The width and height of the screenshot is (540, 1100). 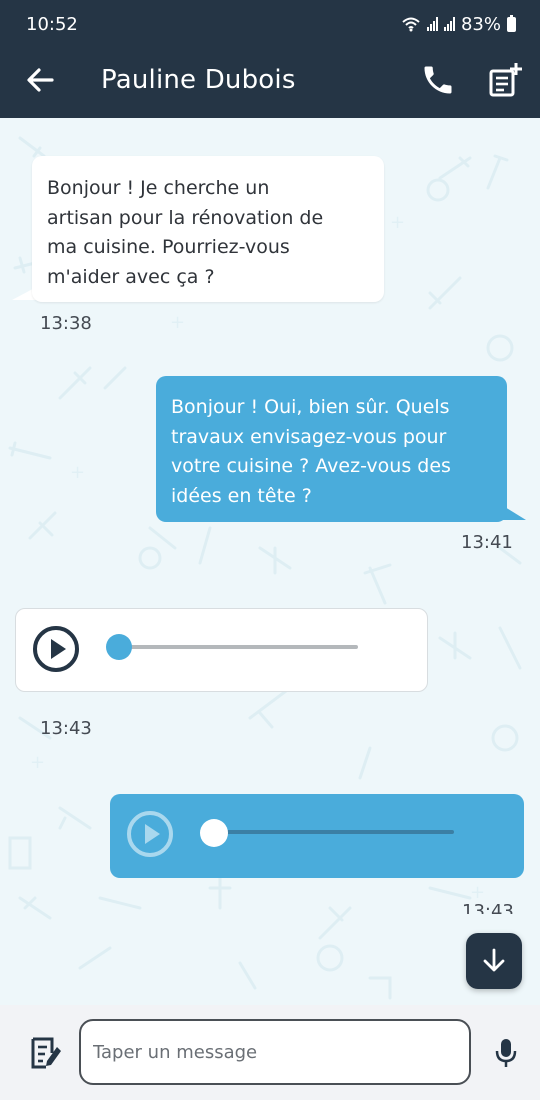 I want to click on audio-message-incoming, so click(x=221, y=650).